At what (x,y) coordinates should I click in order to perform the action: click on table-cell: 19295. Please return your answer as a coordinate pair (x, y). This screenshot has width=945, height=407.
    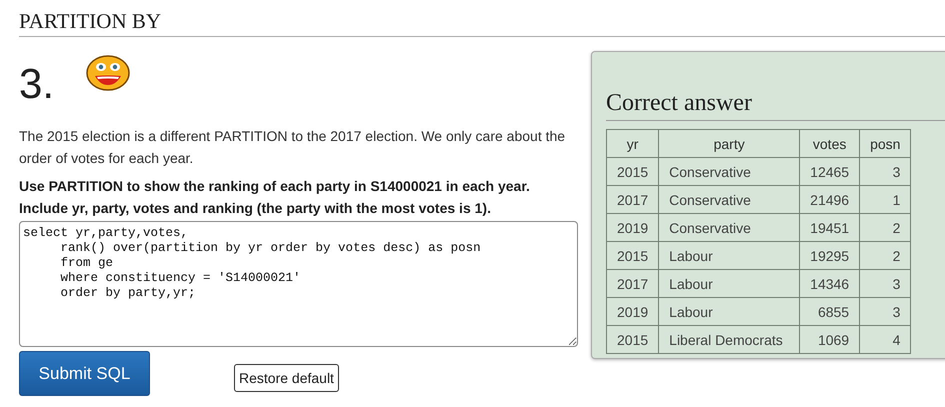
    Looking at the image, I should click on (830, 256).